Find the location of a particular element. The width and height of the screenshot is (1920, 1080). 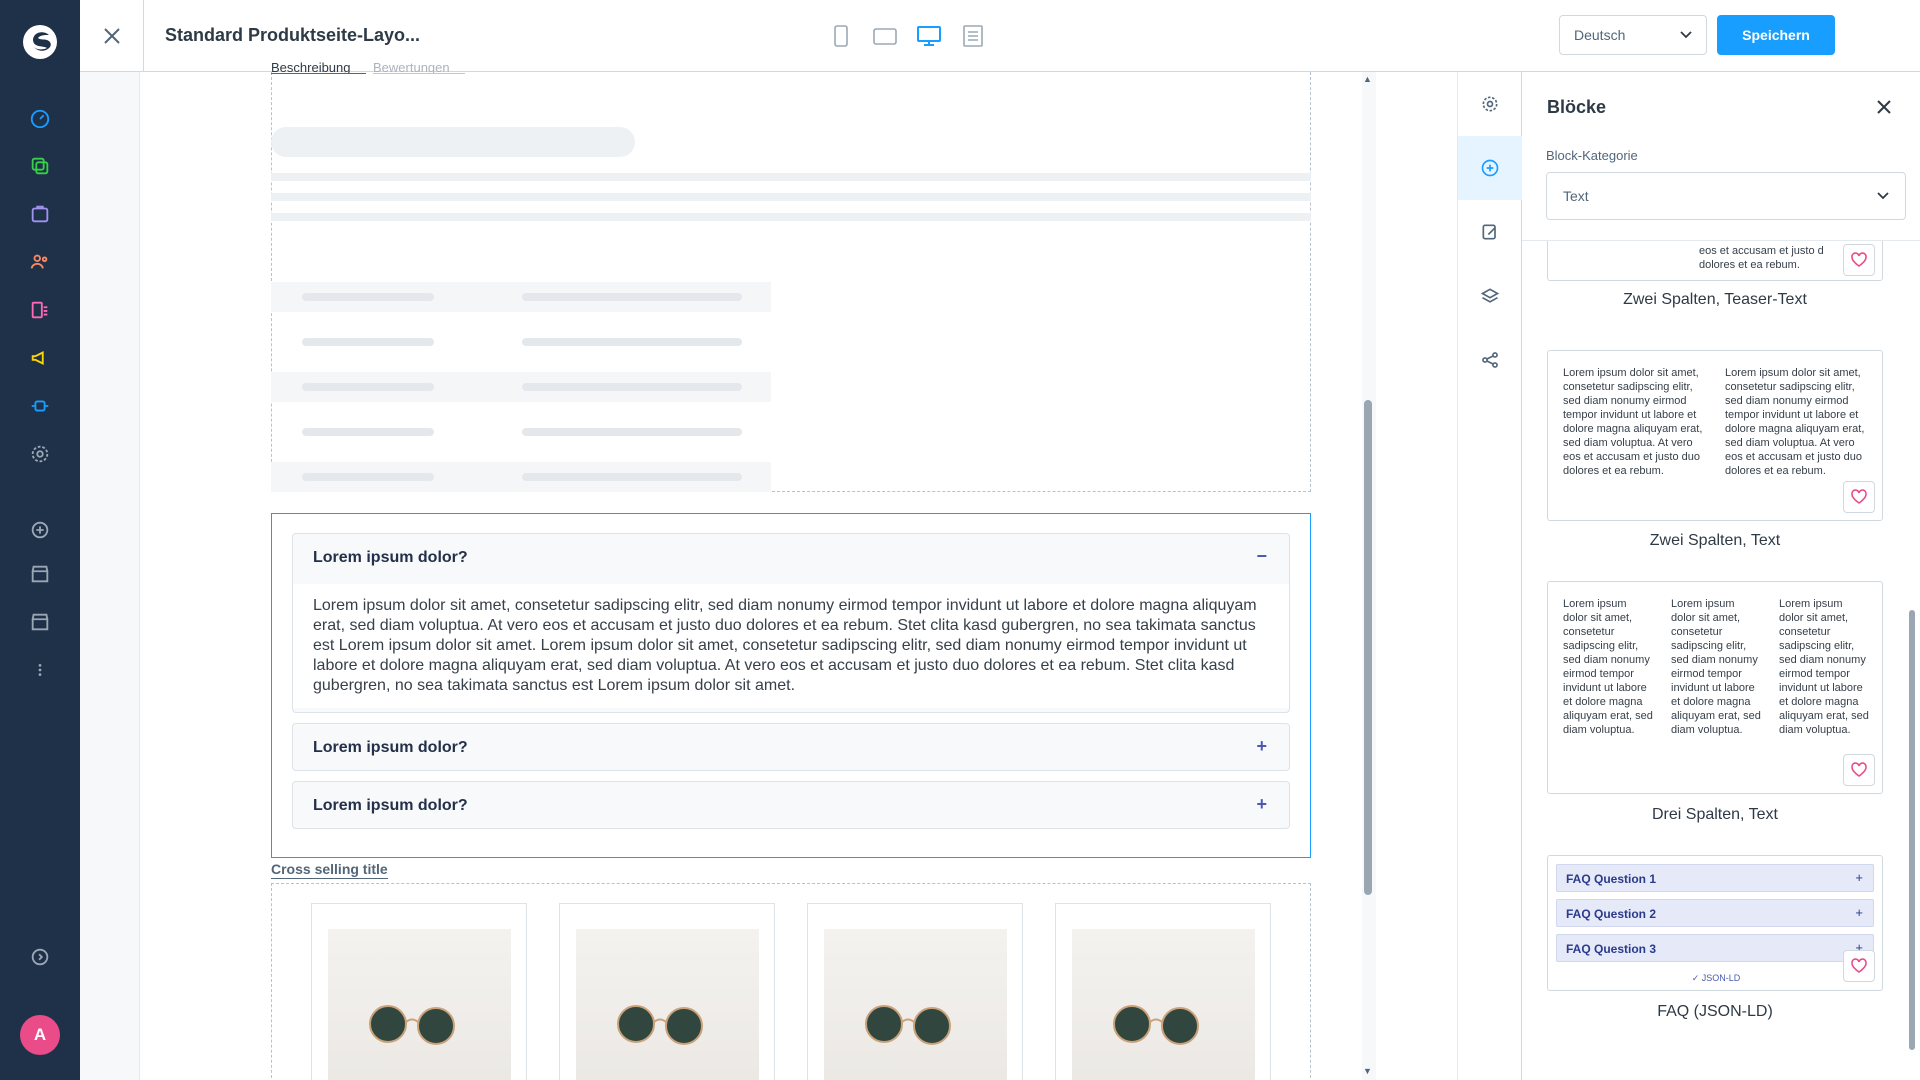

chevron-down-icon is located at coordinates (1686, 35).